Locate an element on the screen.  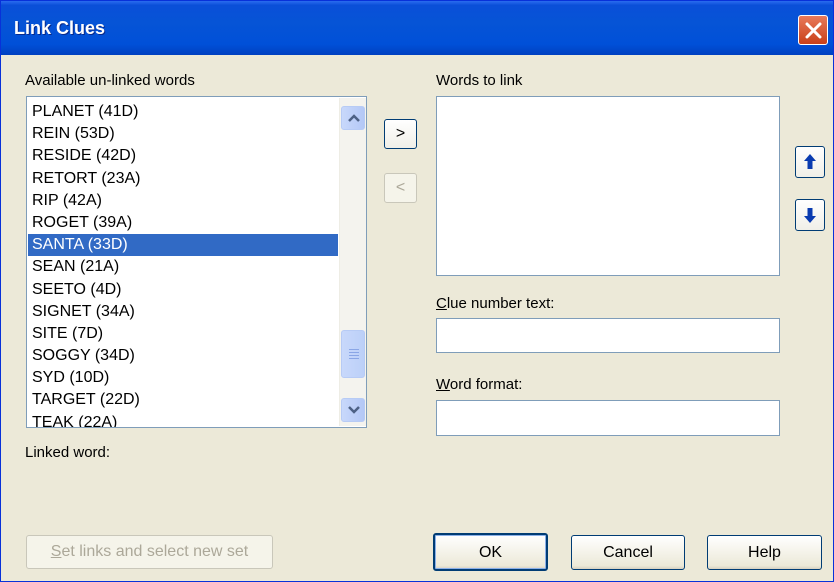
close-button is located at coordinates (813, 30).